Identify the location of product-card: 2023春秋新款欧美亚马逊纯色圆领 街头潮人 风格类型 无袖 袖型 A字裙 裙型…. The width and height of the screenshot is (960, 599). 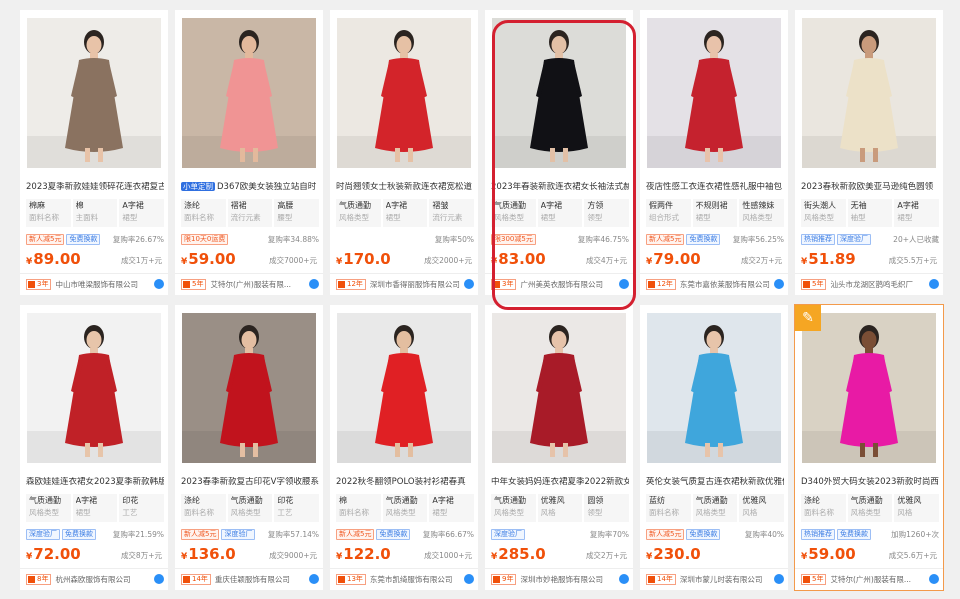
(869, 152).